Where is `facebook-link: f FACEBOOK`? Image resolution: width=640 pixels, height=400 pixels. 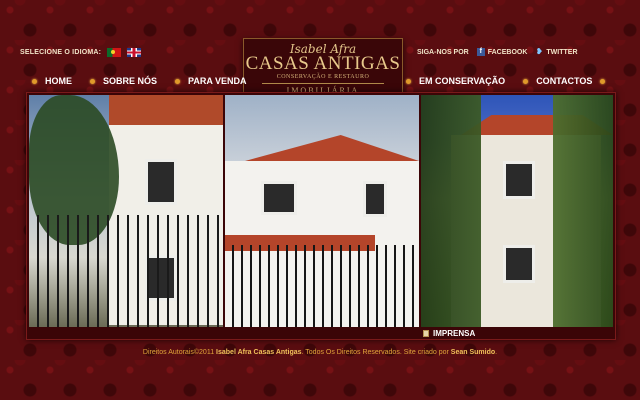
facebook-link: f FACEBOOK is located at coordinates (502, 52).